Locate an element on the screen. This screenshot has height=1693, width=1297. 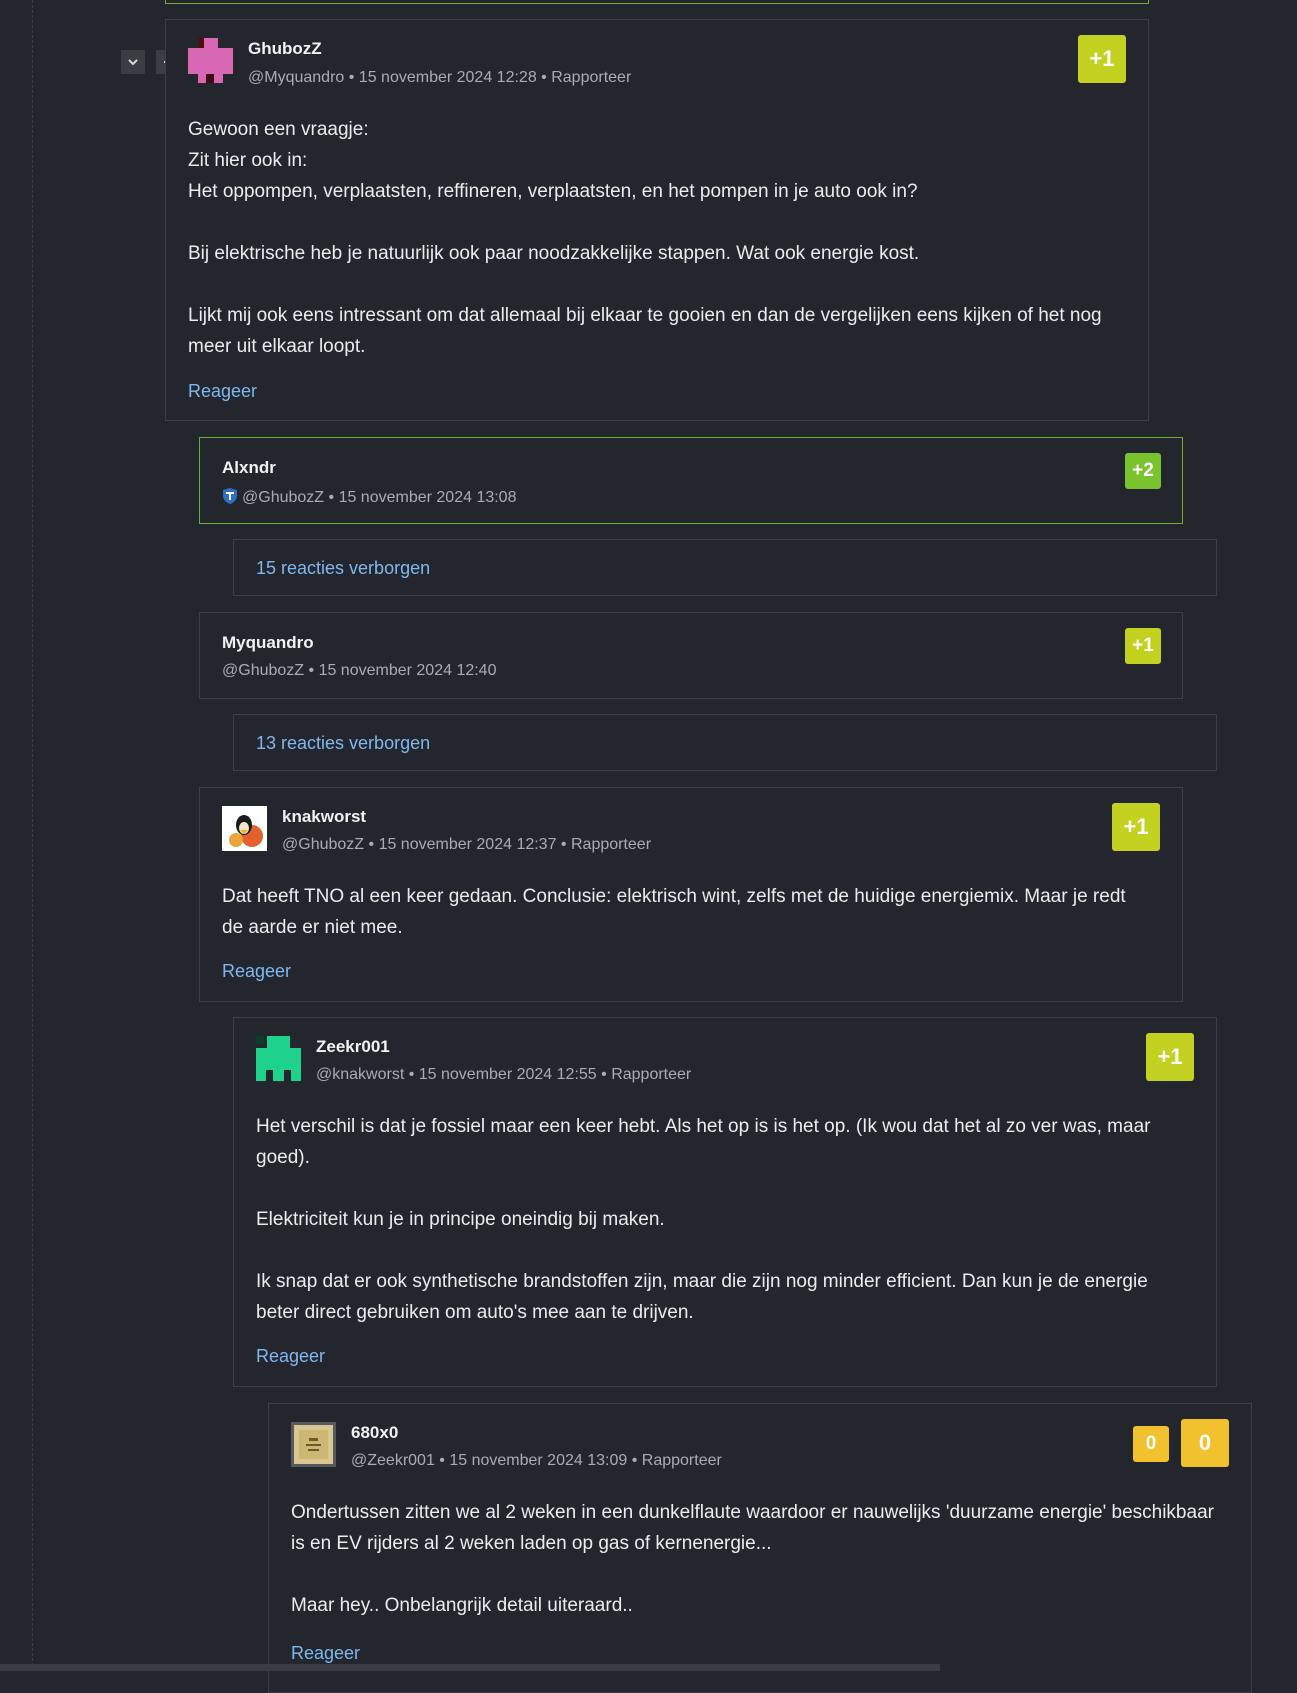
comment-author: 680x0 is located at coordinates (374, 1433).